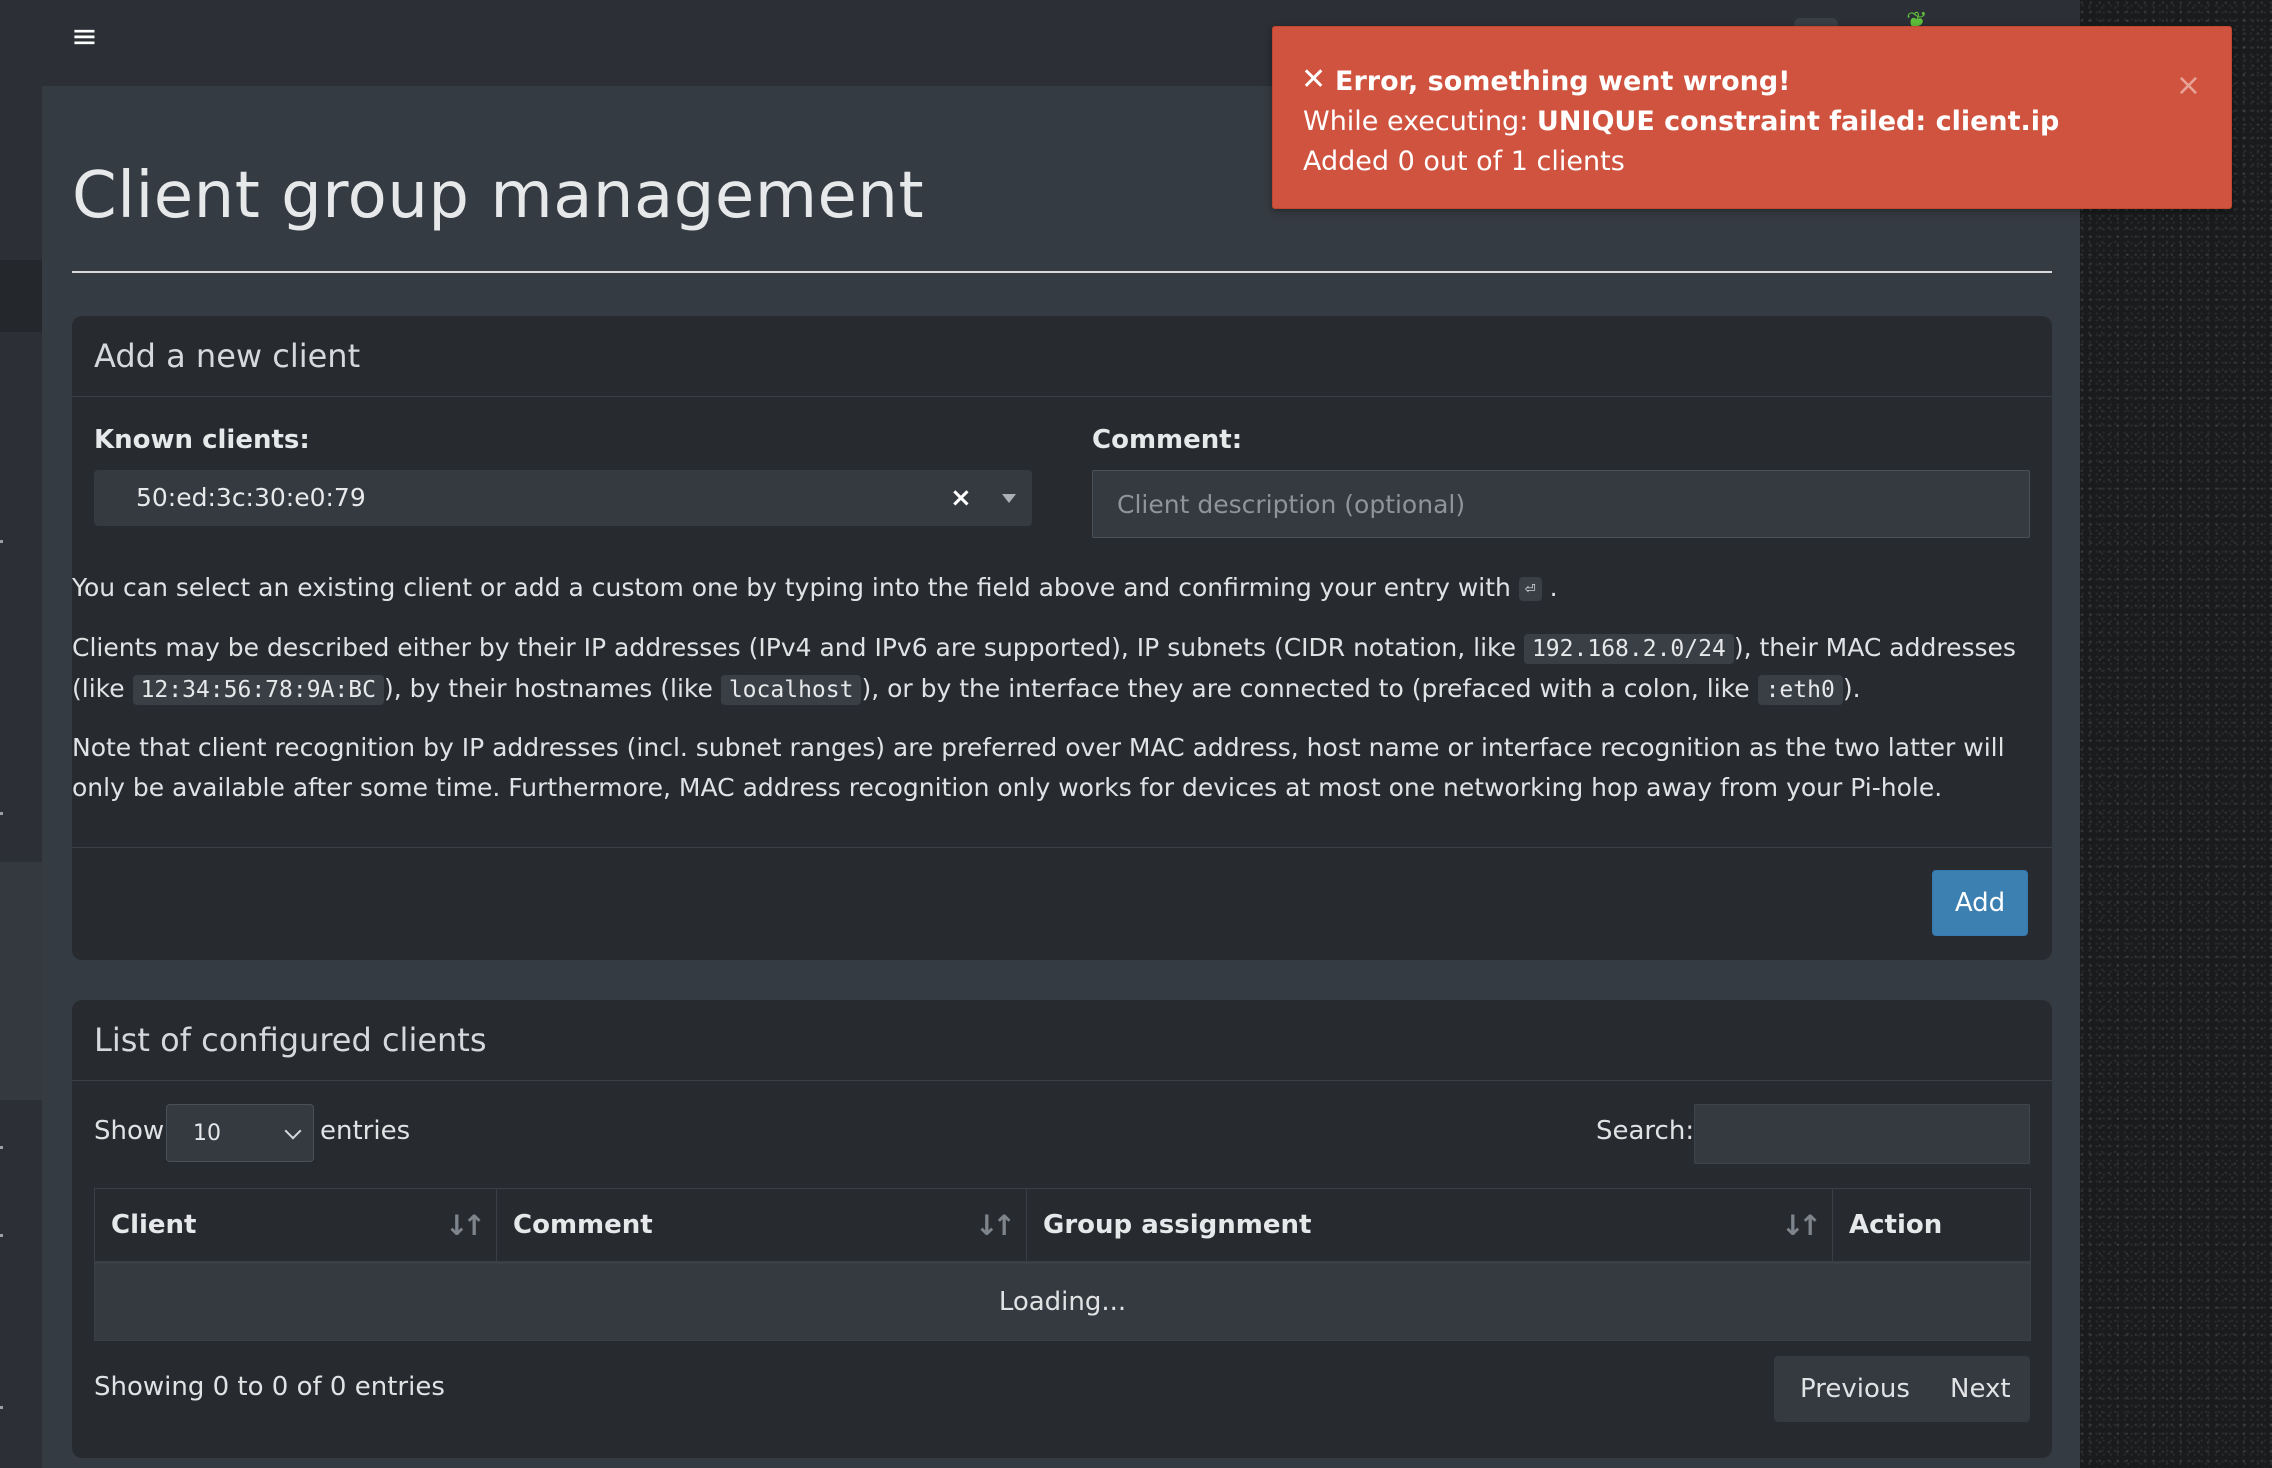 The height and width of the screenshot is (1468, 2272). Describe the element at coordinates (129, 1131) in the screenshot. I see `show-label: Show` at that location.